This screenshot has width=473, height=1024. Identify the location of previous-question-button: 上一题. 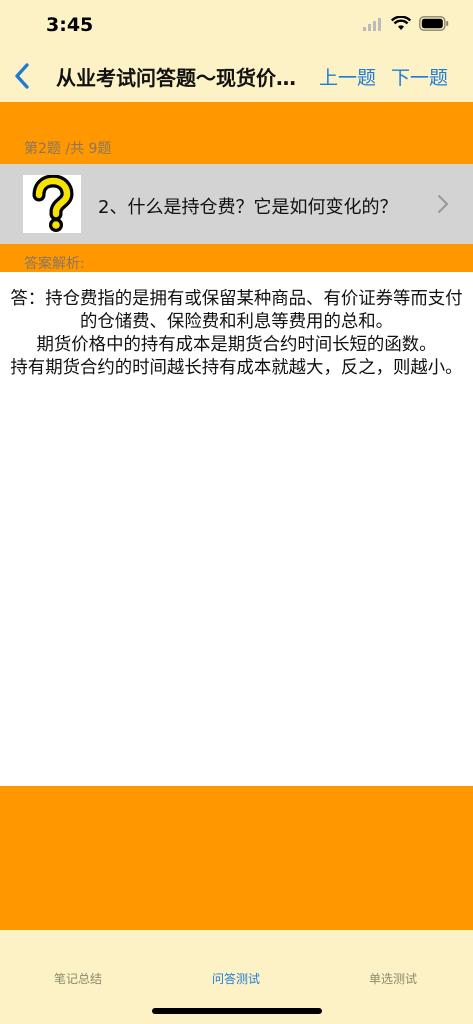
(347, 76).